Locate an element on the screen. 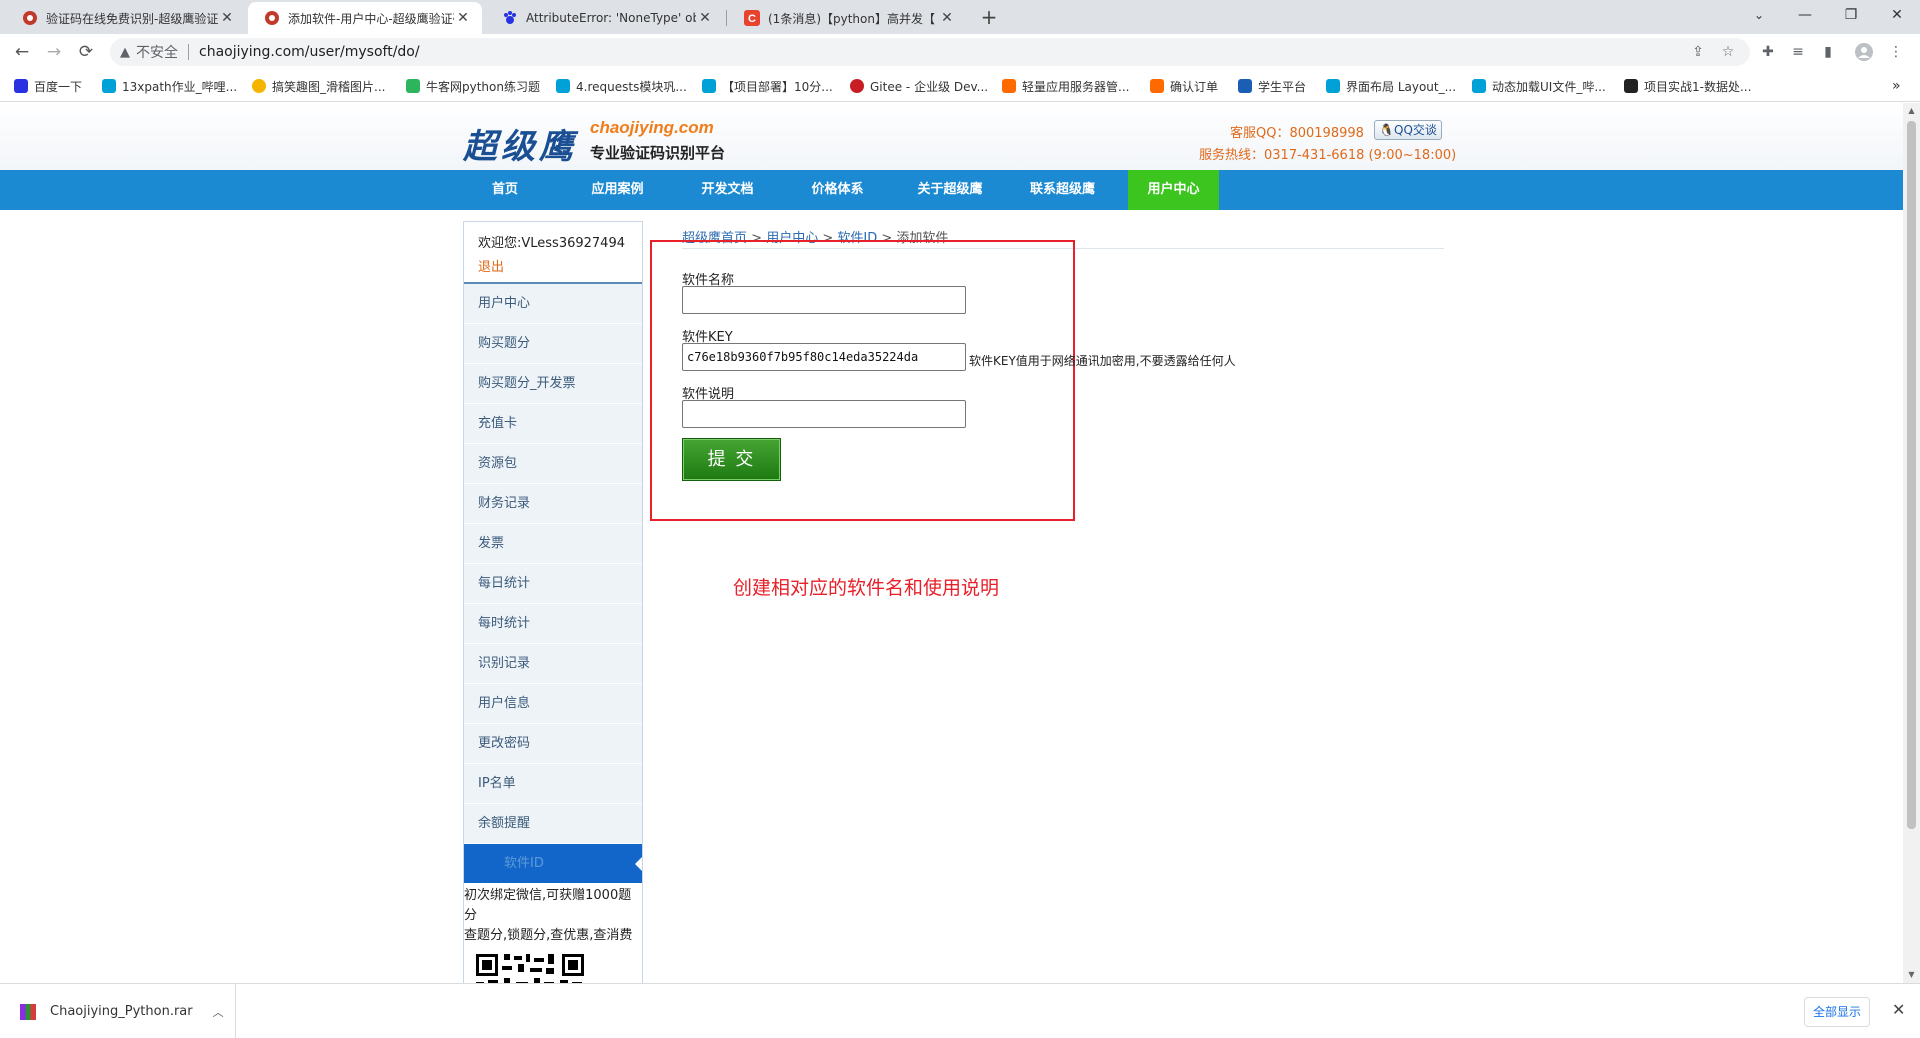  service-qq: 客服QQ：800198998 🐧QQ交谈 is located at coordinates (1336, 131).